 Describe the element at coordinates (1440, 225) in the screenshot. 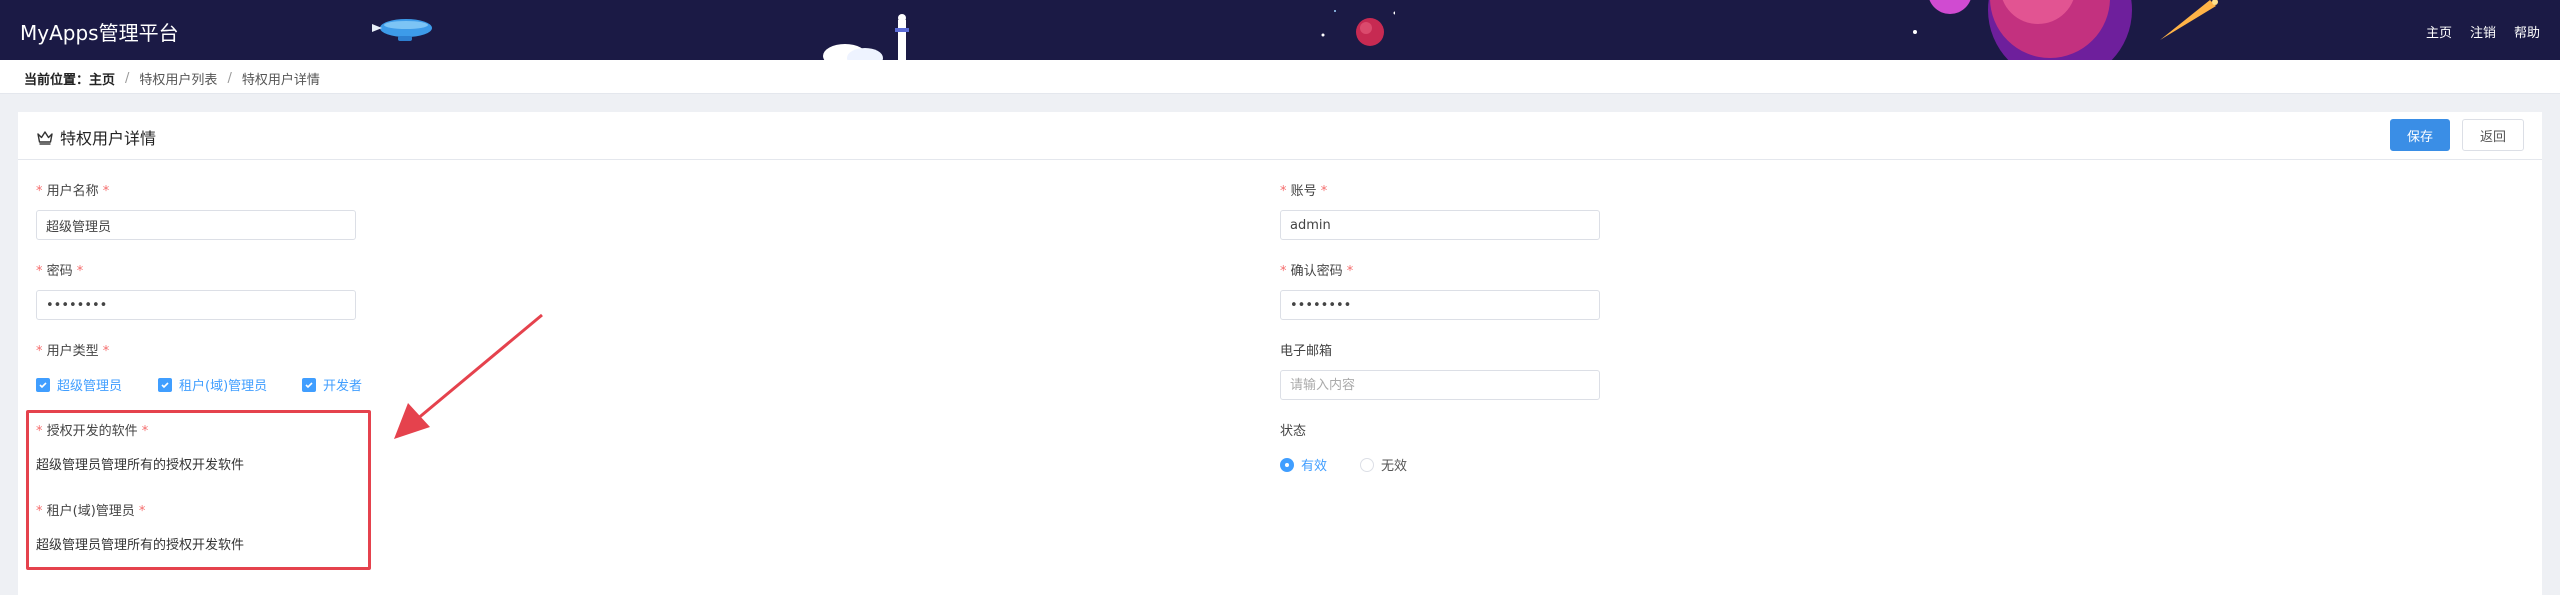

I see `account-field` at that location.